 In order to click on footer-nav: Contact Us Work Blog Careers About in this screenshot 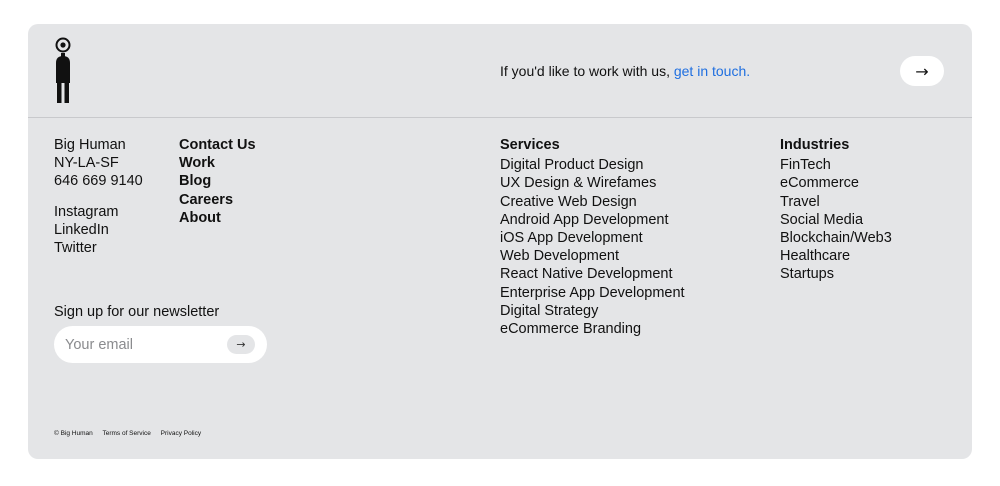, I will do `click(217, 181)`.